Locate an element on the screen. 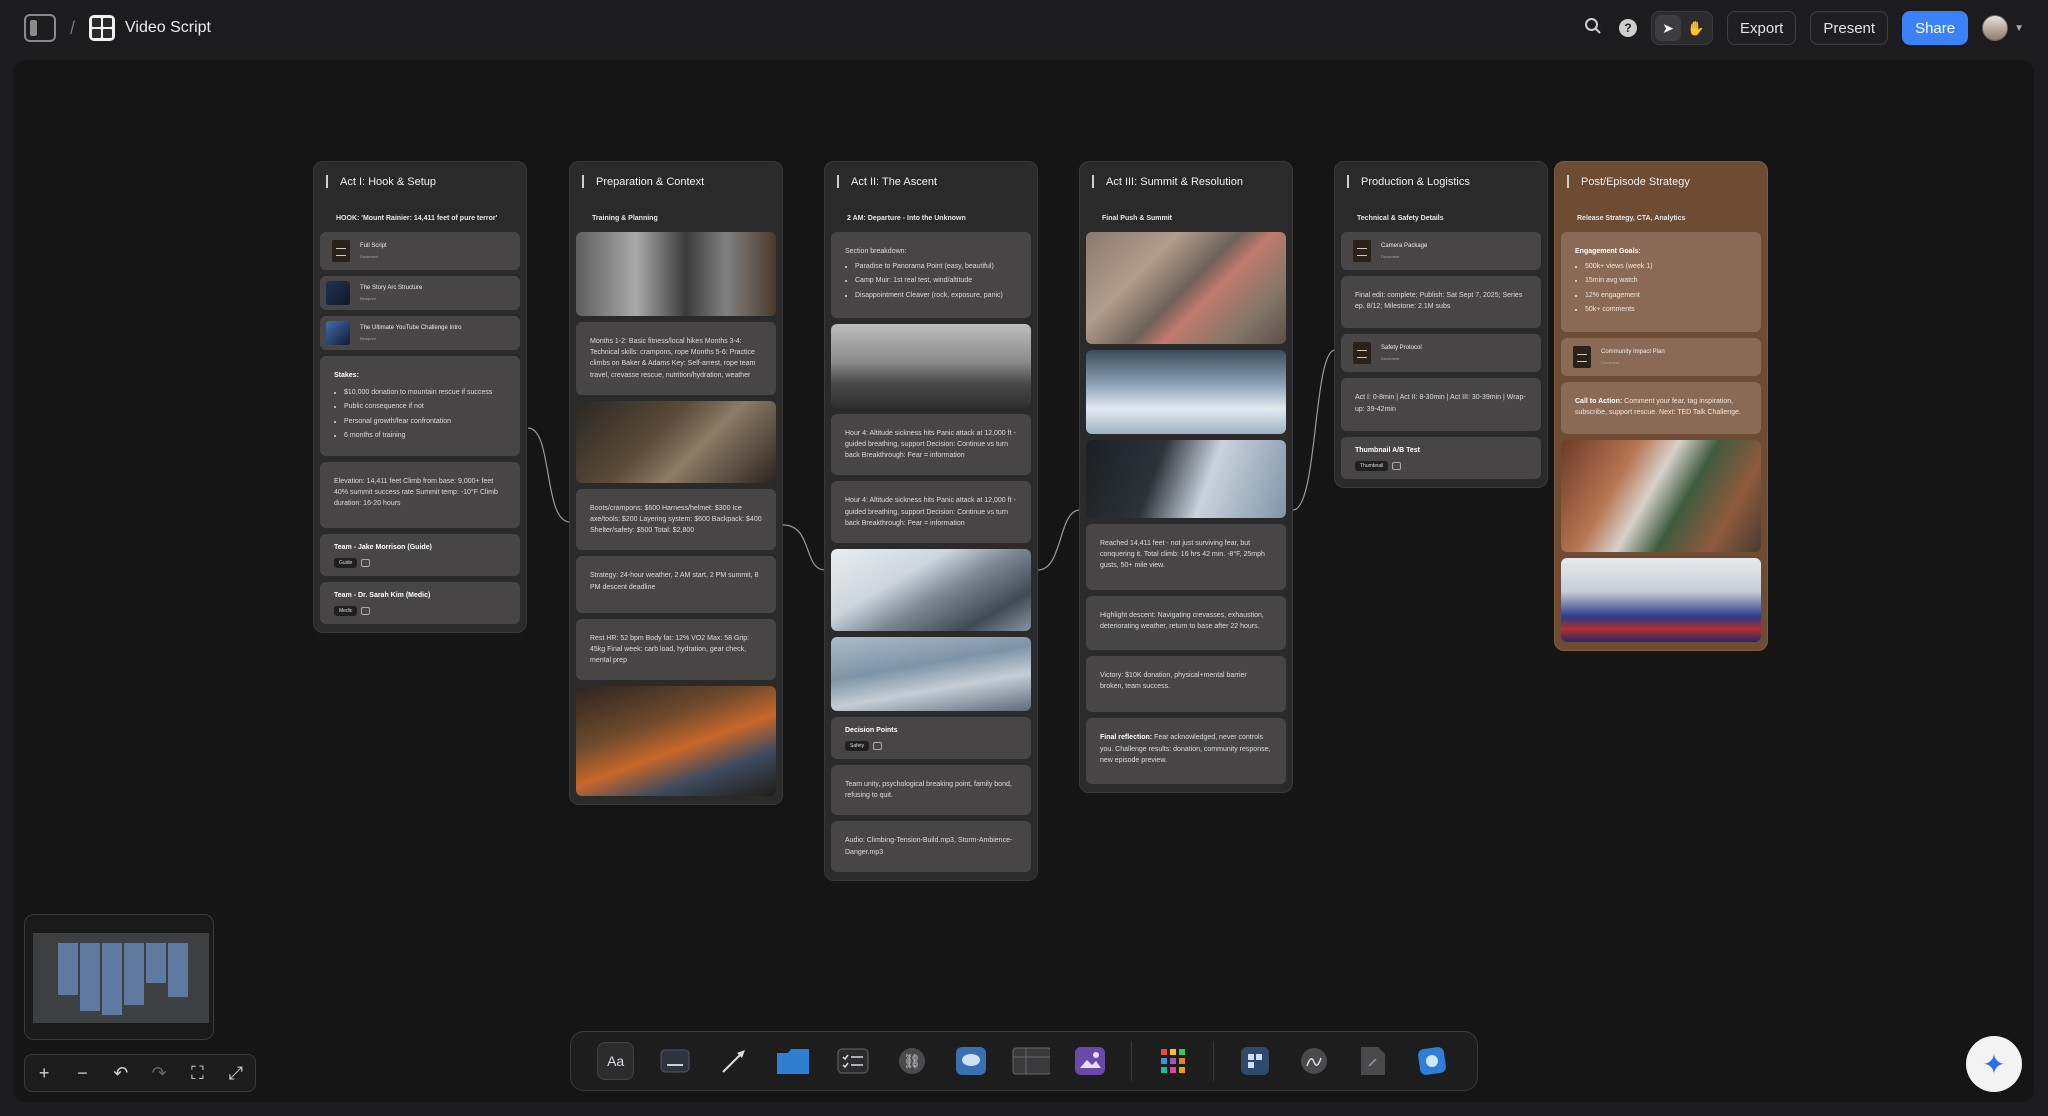 The image size is (2048, 1116). avatar is located at coordinates (1995, 28).